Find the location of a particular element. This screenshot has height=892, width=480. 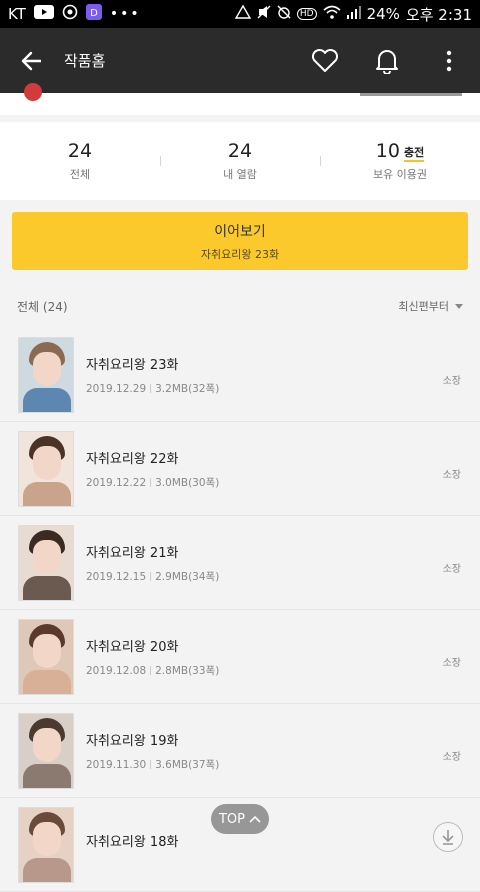

signal-icon is located at coordinates (353, 14).